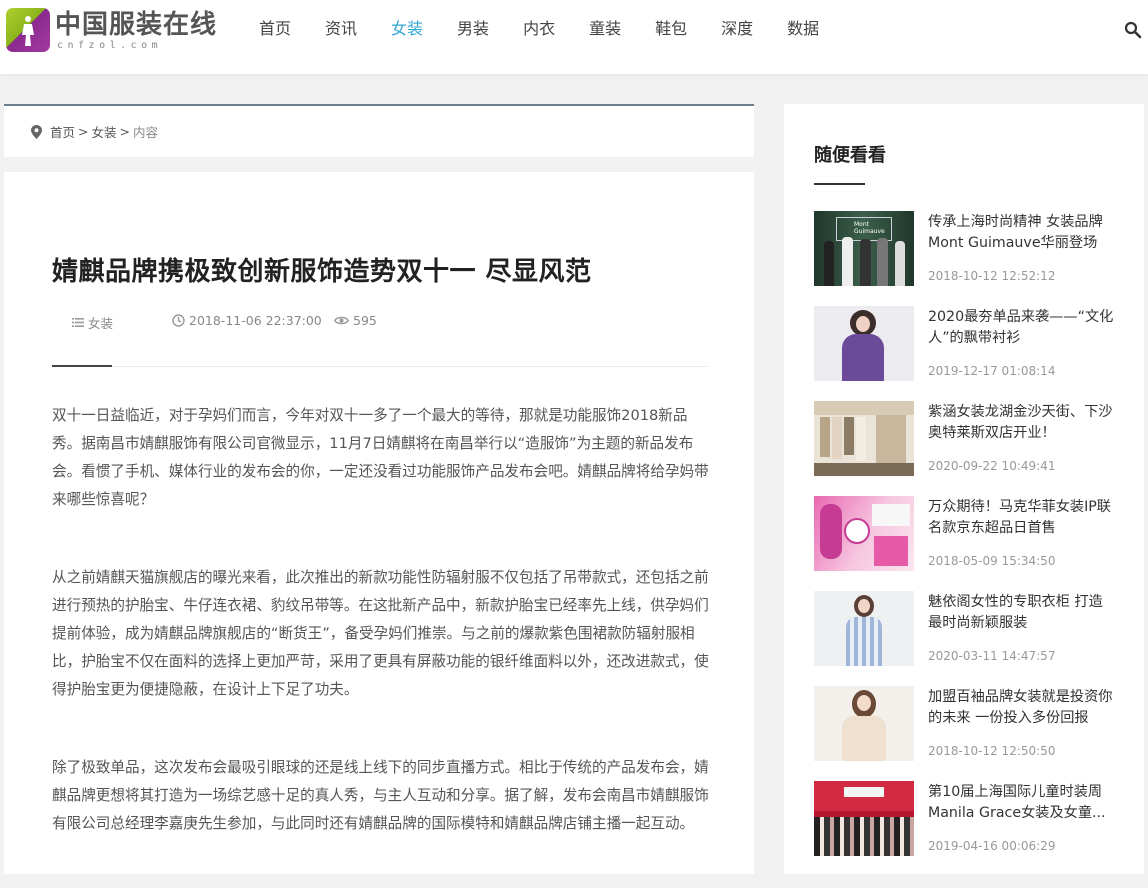  Describe the element at coordinates (365, 320) in the screenshot. I see `views-count: 595` at that location.